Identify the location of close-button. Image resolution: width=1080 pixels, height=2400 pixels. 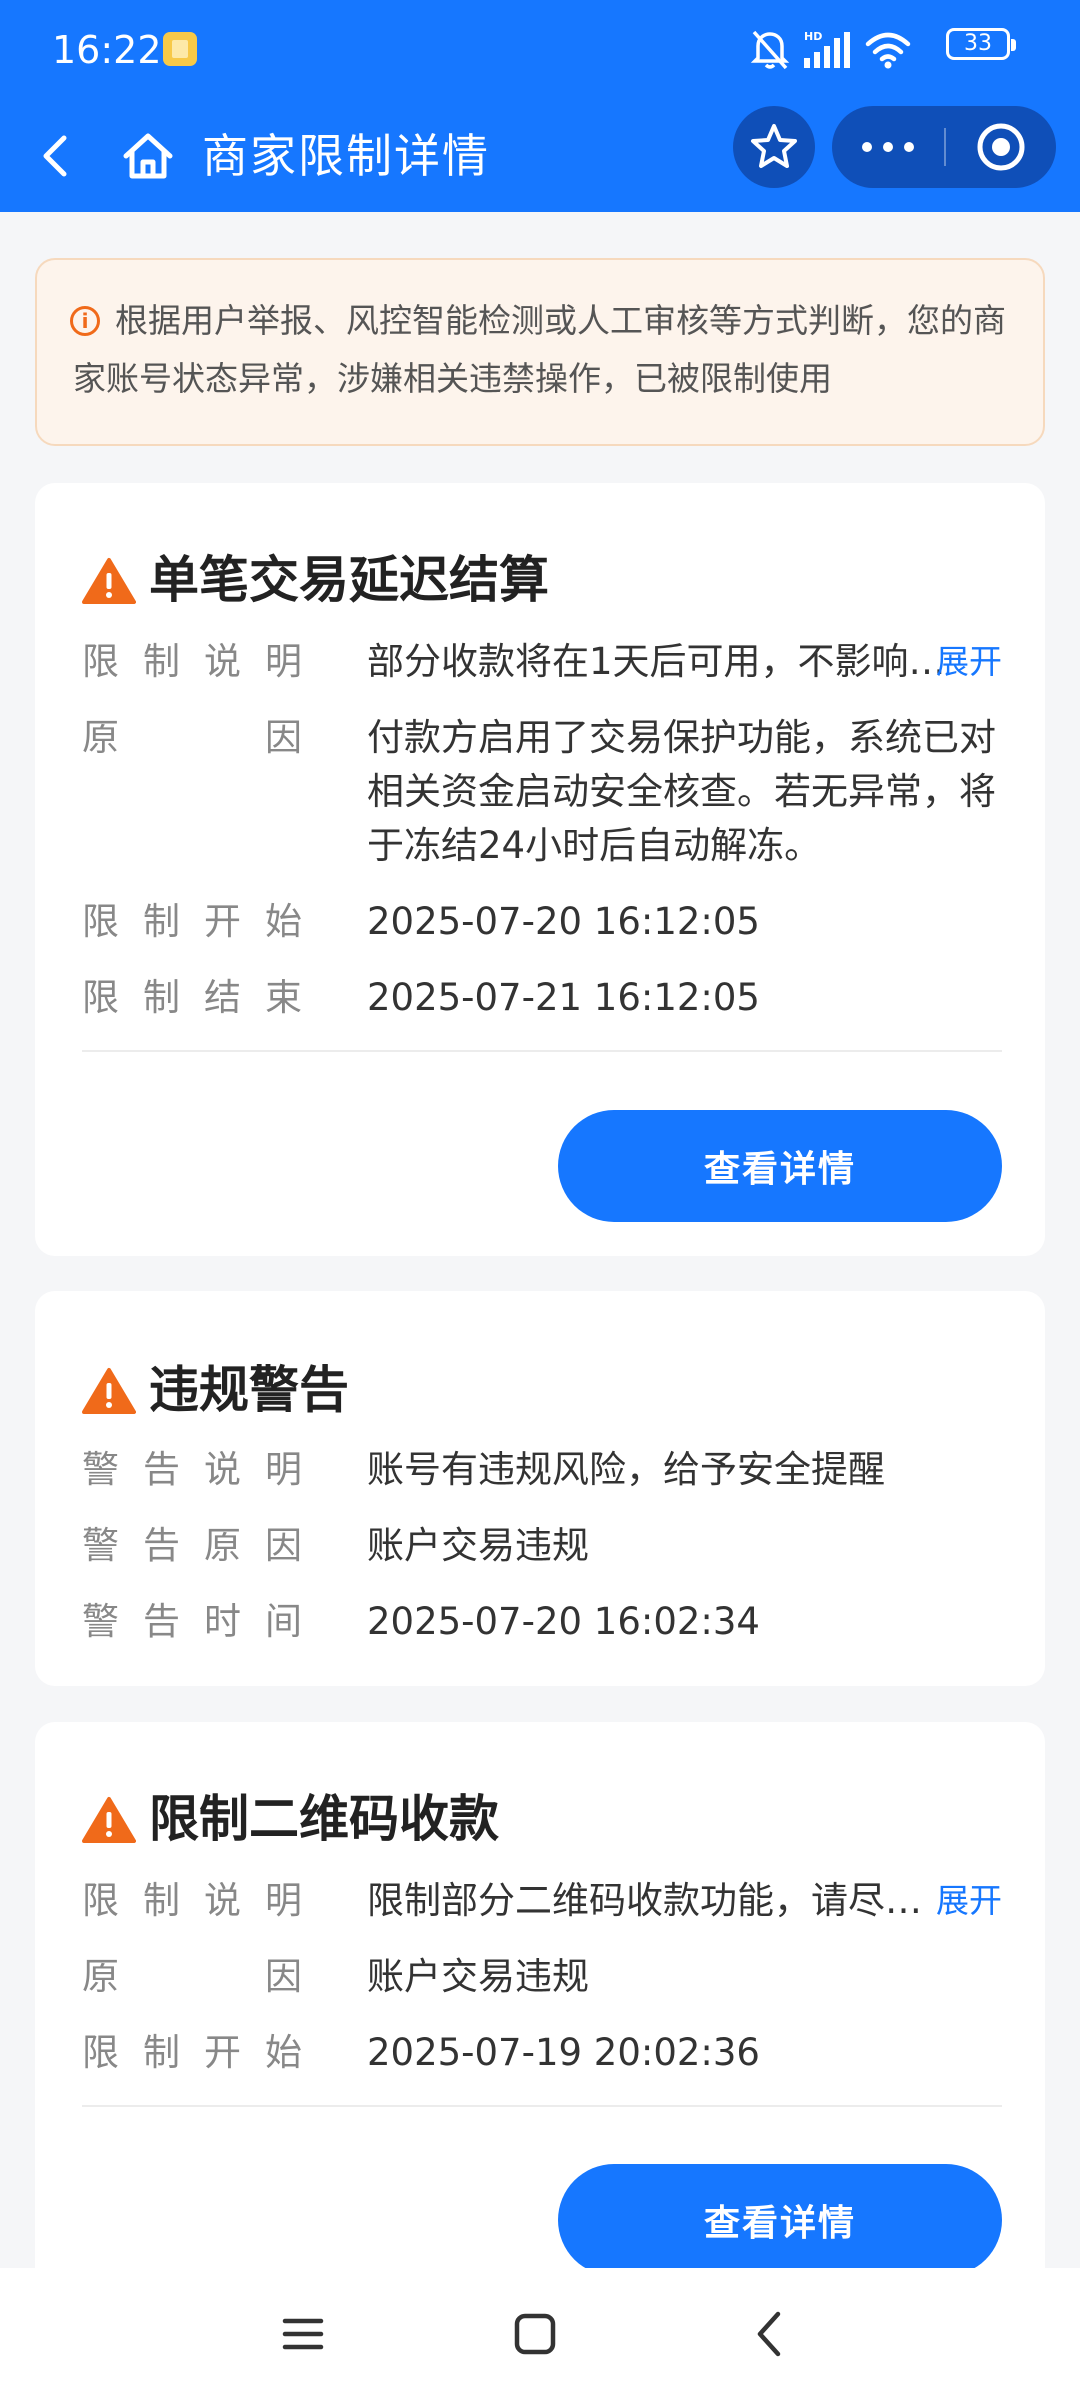
(1001, 147).